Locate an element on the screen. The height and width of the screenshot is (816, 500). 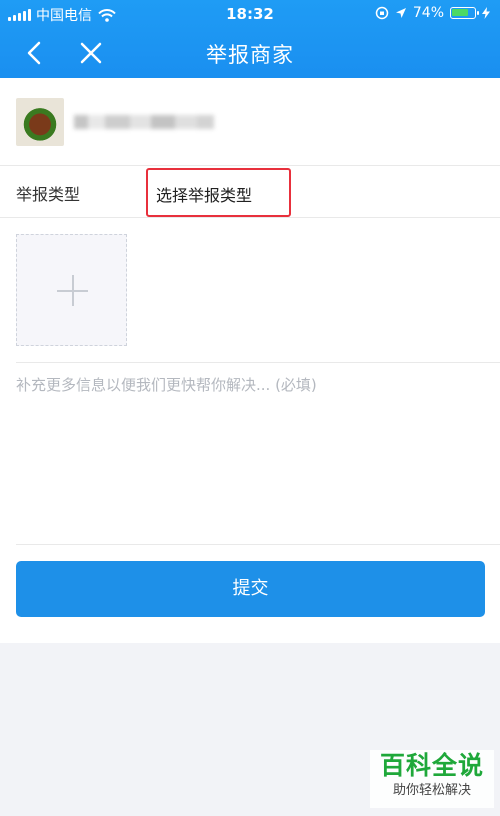
location-icon is located at coordinates (400, 13).